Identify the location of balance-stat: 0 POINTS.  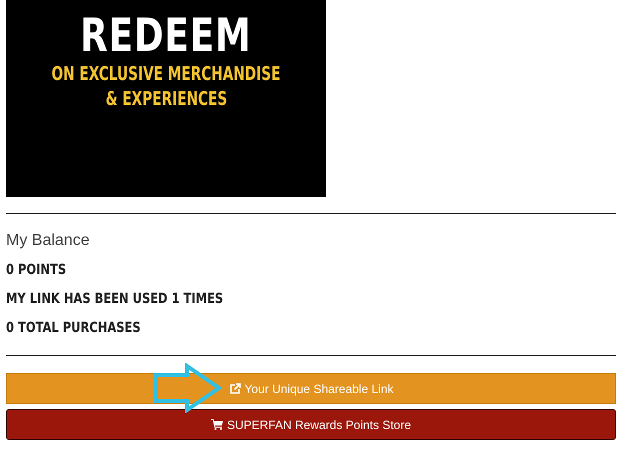
(36, 270).